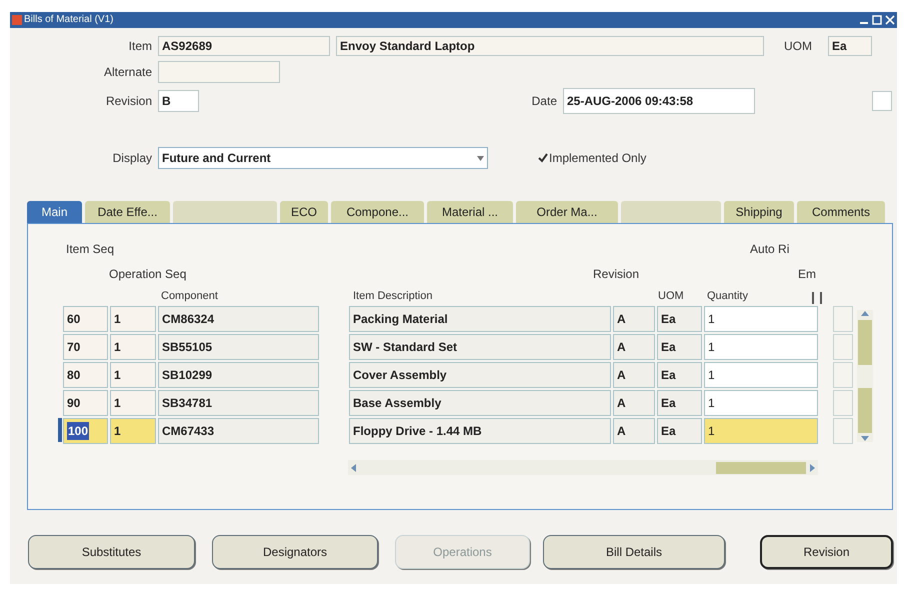  I want to click on column-header: Revision, so click(616, 274).